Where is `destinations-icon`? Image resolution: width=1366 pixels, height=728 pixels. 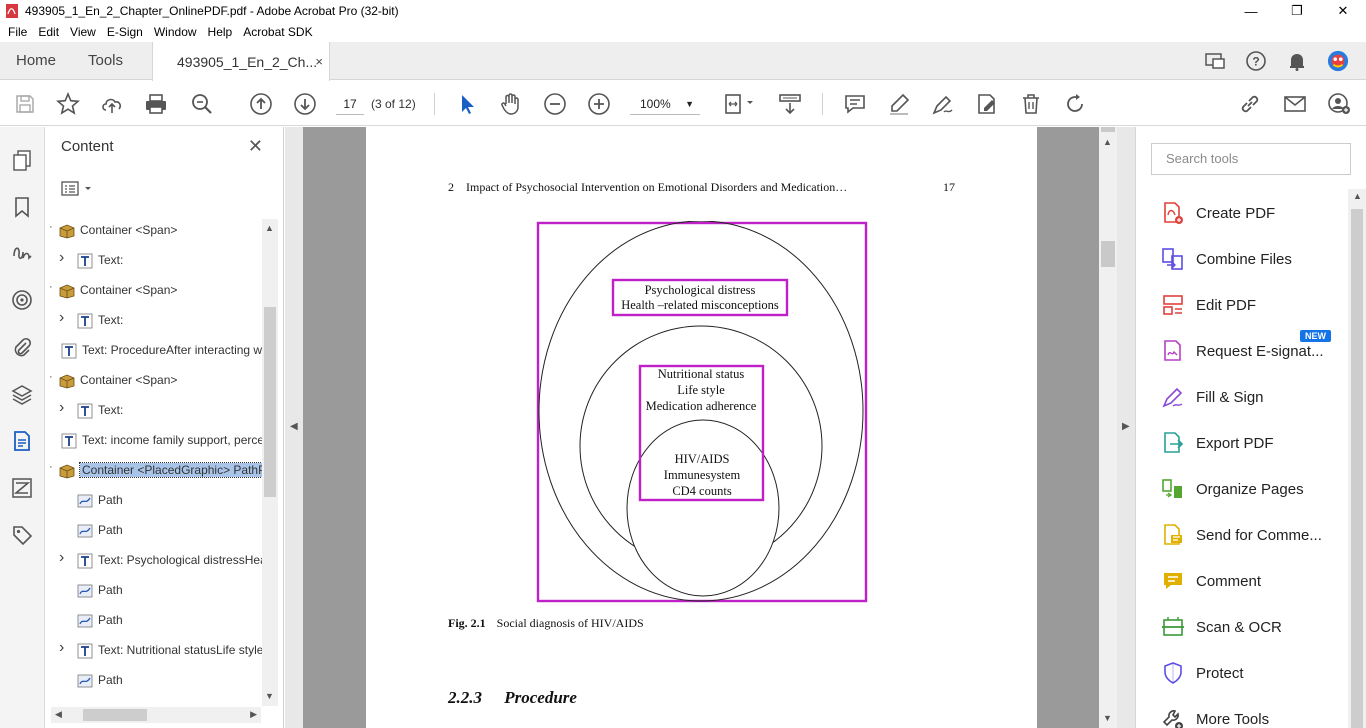
destinations-icon is located at coordinates (22, 300).